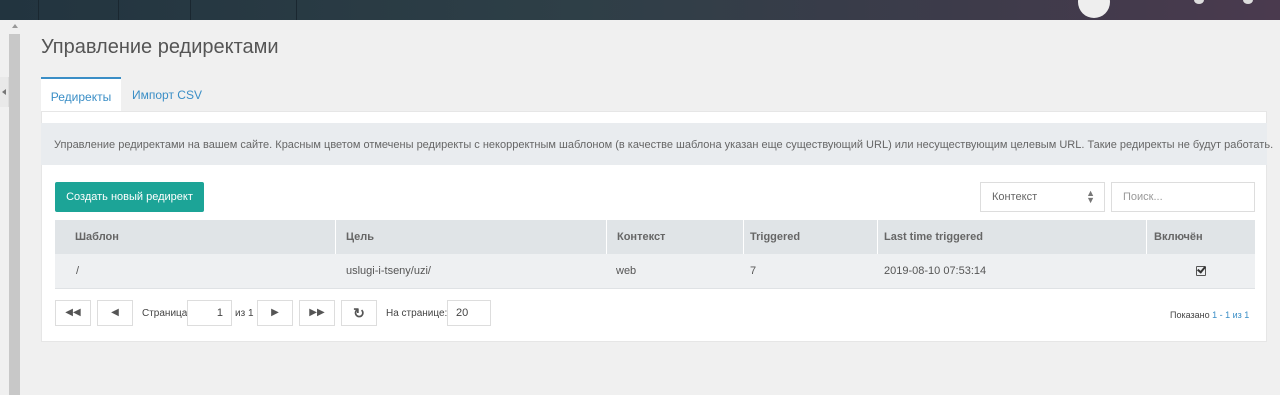 The image size is (1280, 395). Describe the element at coordinates (160, 47) in the screenshot. I see `page-title: Управление редиректами` at that location.